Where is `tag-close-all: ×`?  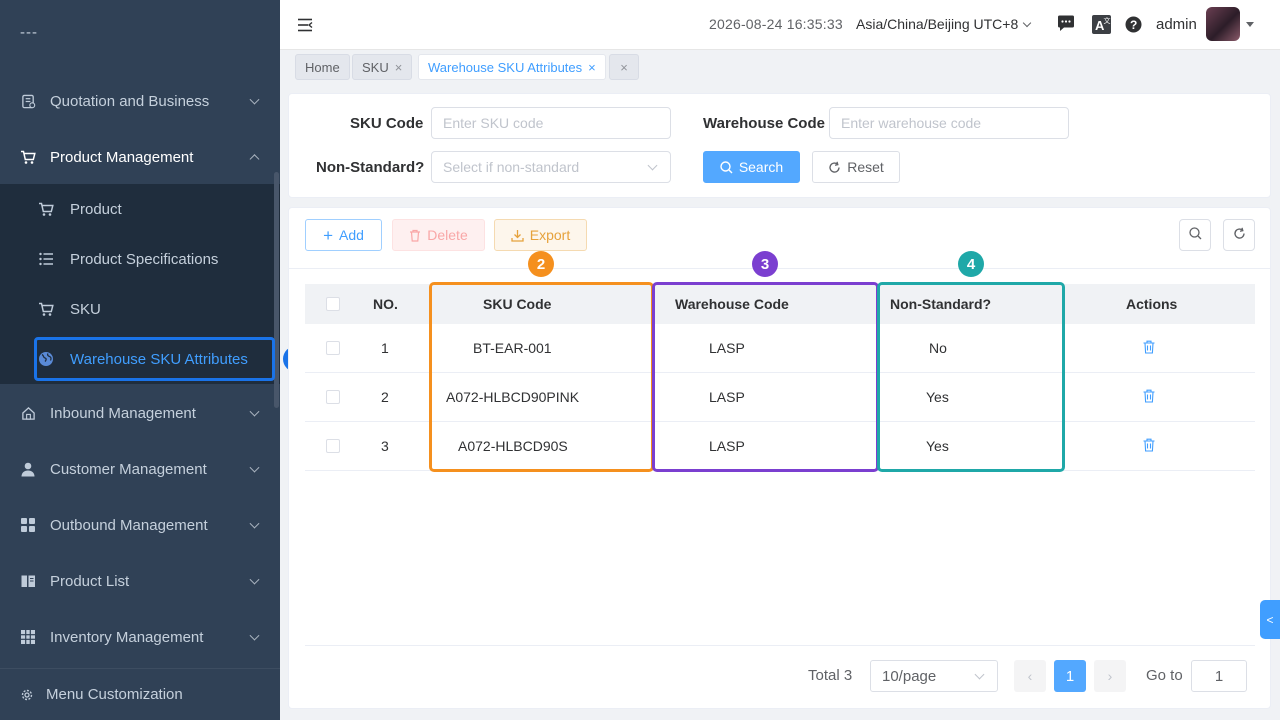
tag-close-all: × is located at coordinates (624, 67).